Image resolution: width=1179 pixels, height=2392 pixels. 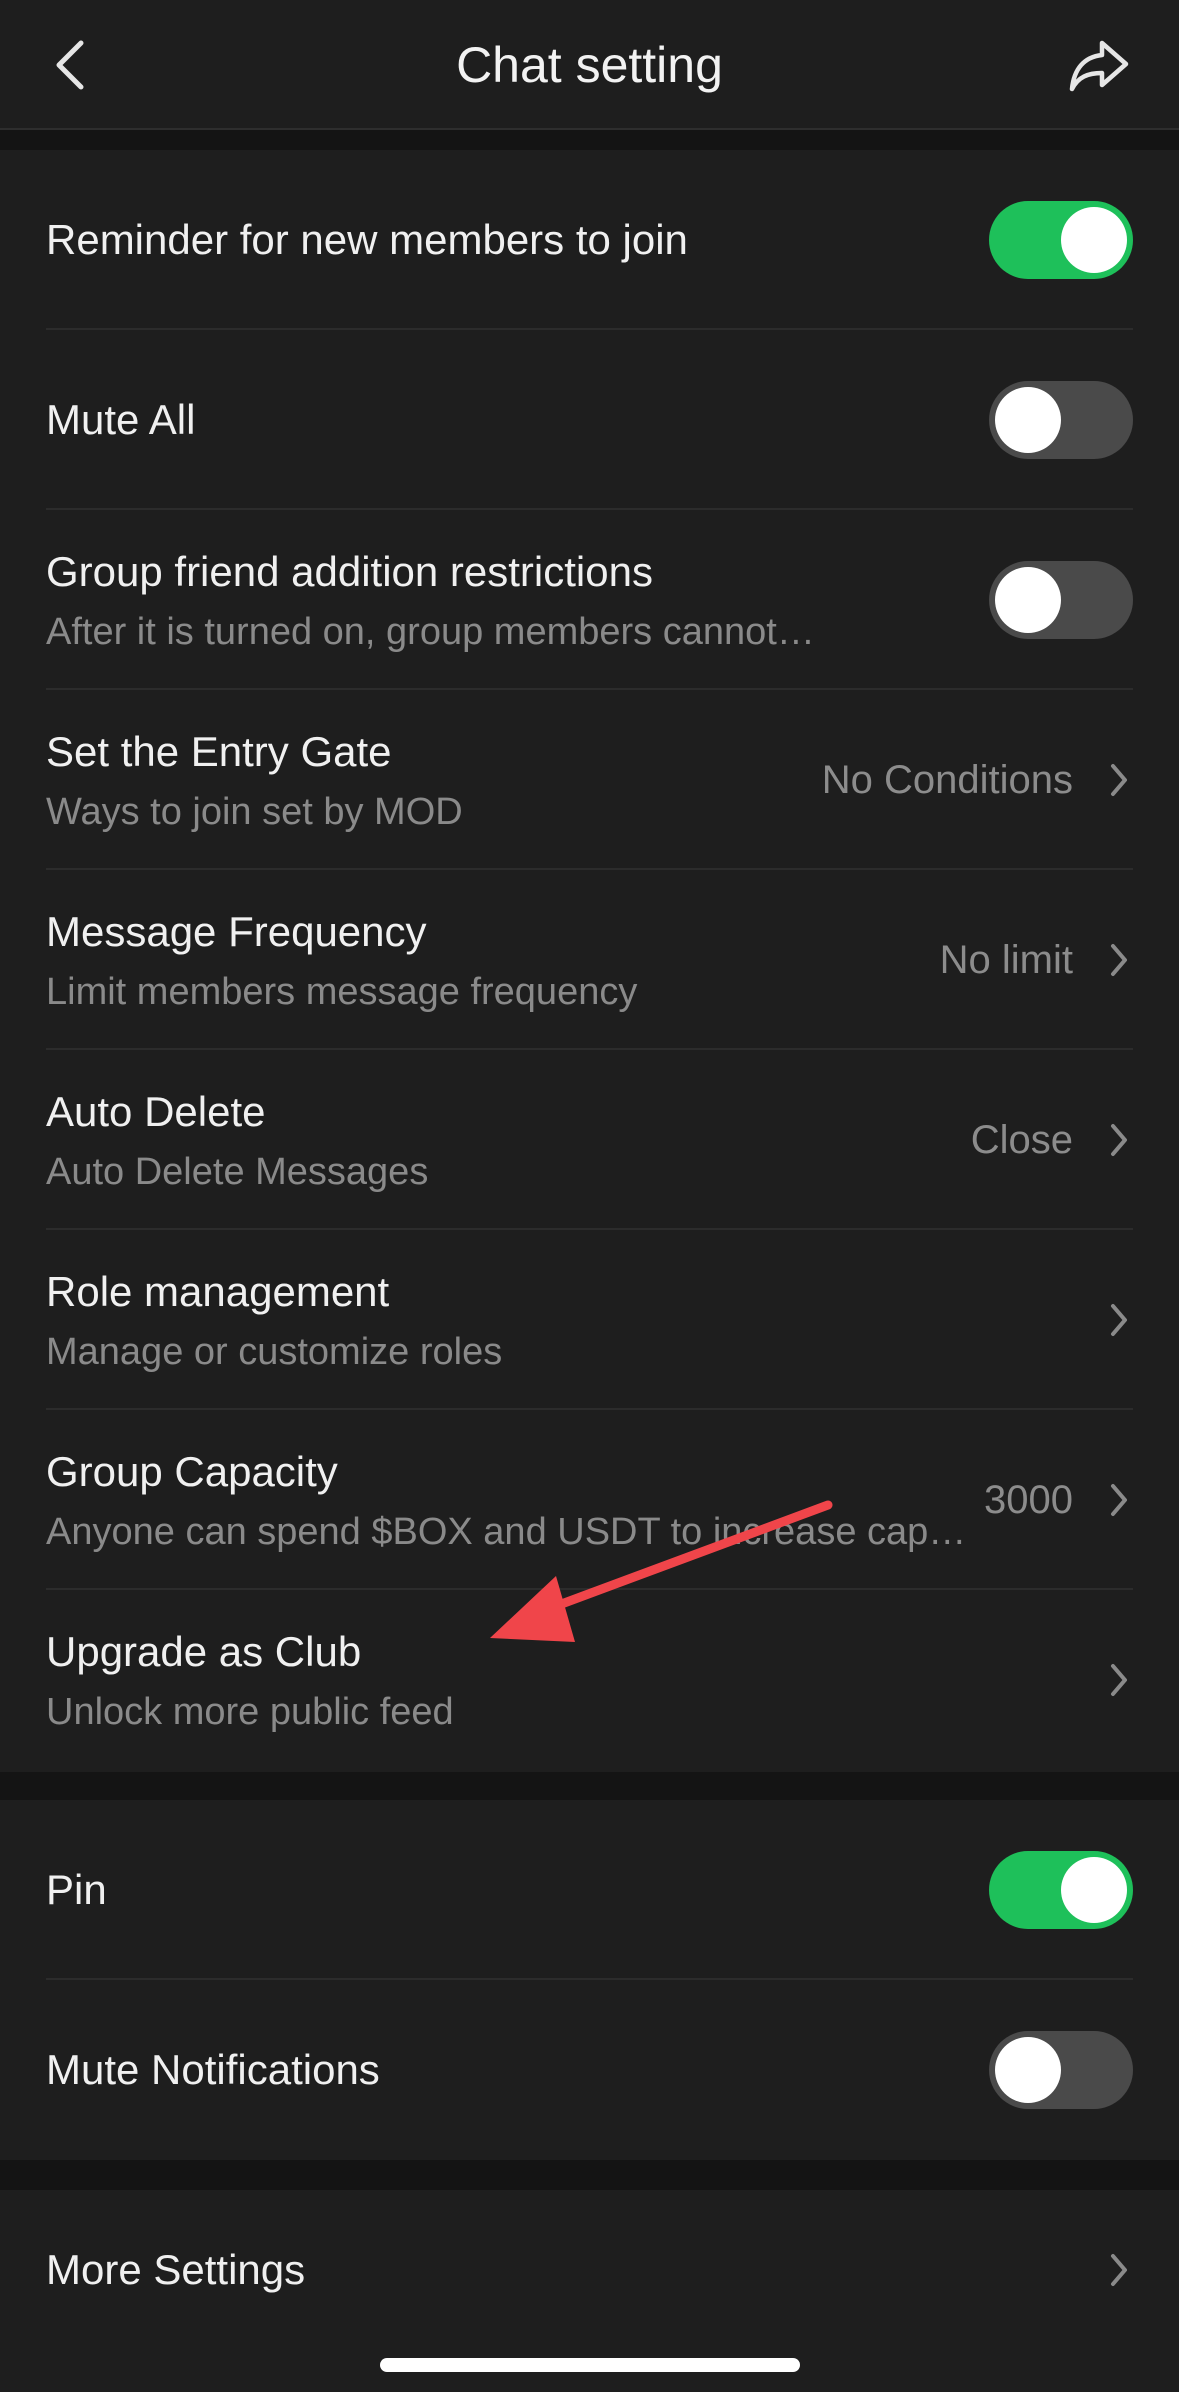 What do you see at coordinates (589, 1890) in the screenshot?
I see `pin-row: Pin` at bounding box center [589, 1890].